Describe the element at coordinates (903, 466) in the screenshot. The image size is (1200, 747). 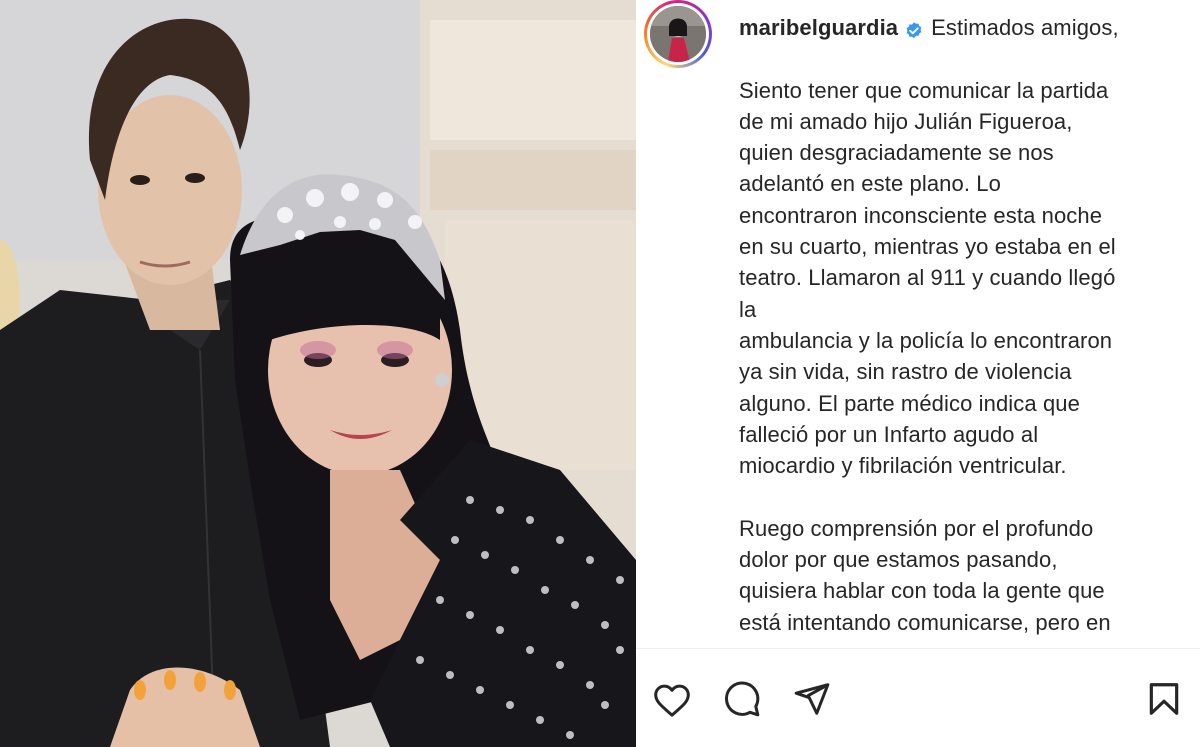
I see `caption-line: miocardio y fibrilación ventricular.` at that location.